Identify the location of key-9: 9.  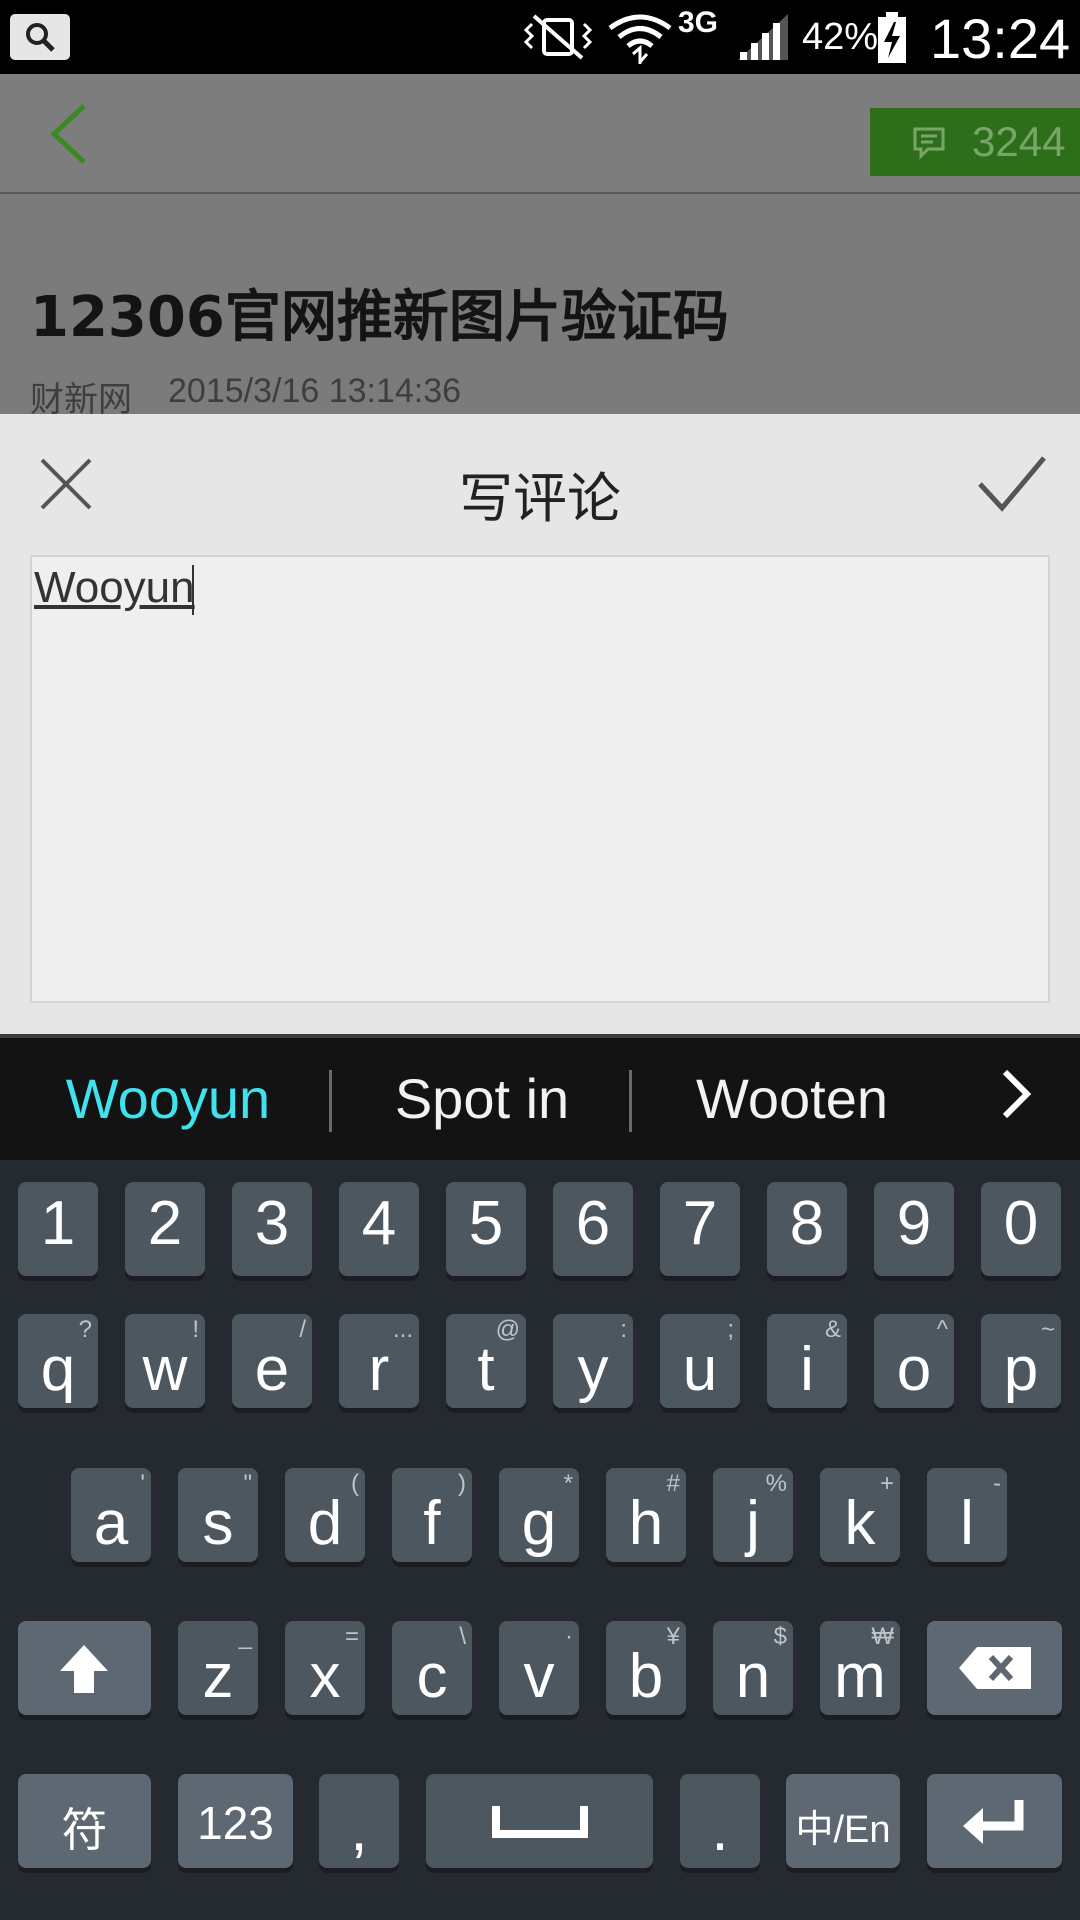
(914, 1229).